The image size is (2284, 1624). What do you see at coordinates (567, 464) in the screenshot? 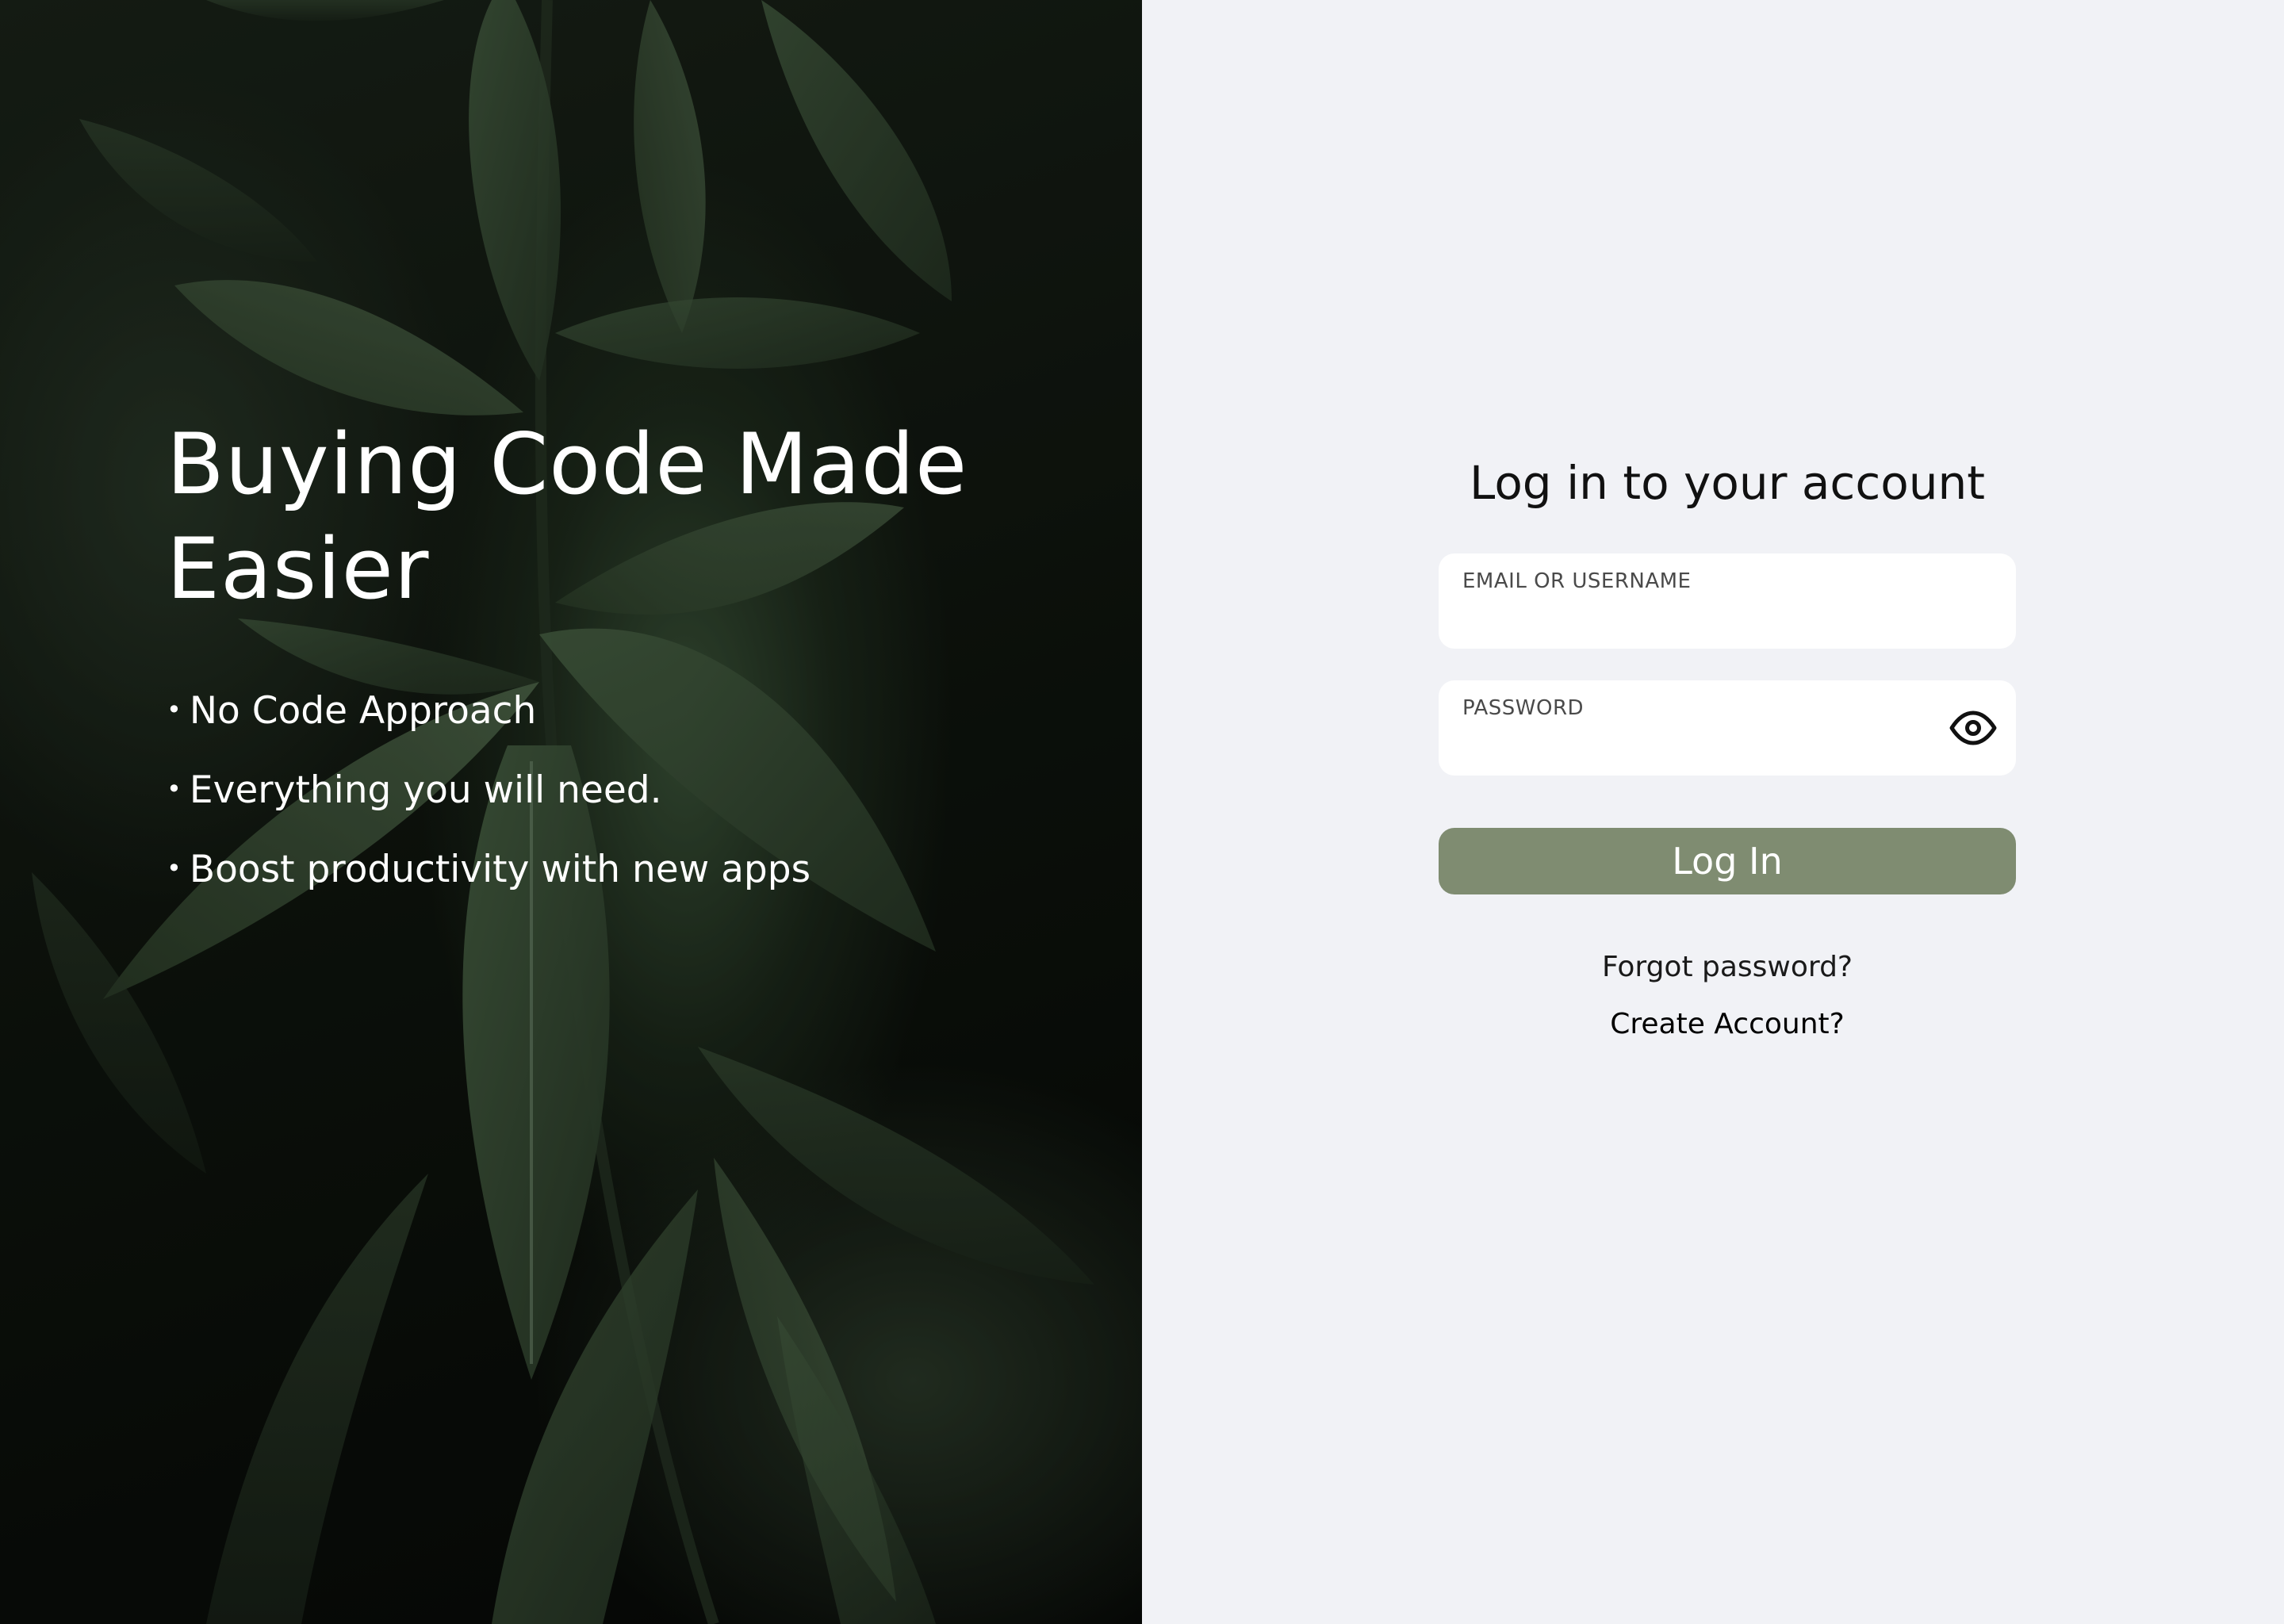
I see `hero-title-line-1: Buying Code Made` at bounding box center [567, 464].